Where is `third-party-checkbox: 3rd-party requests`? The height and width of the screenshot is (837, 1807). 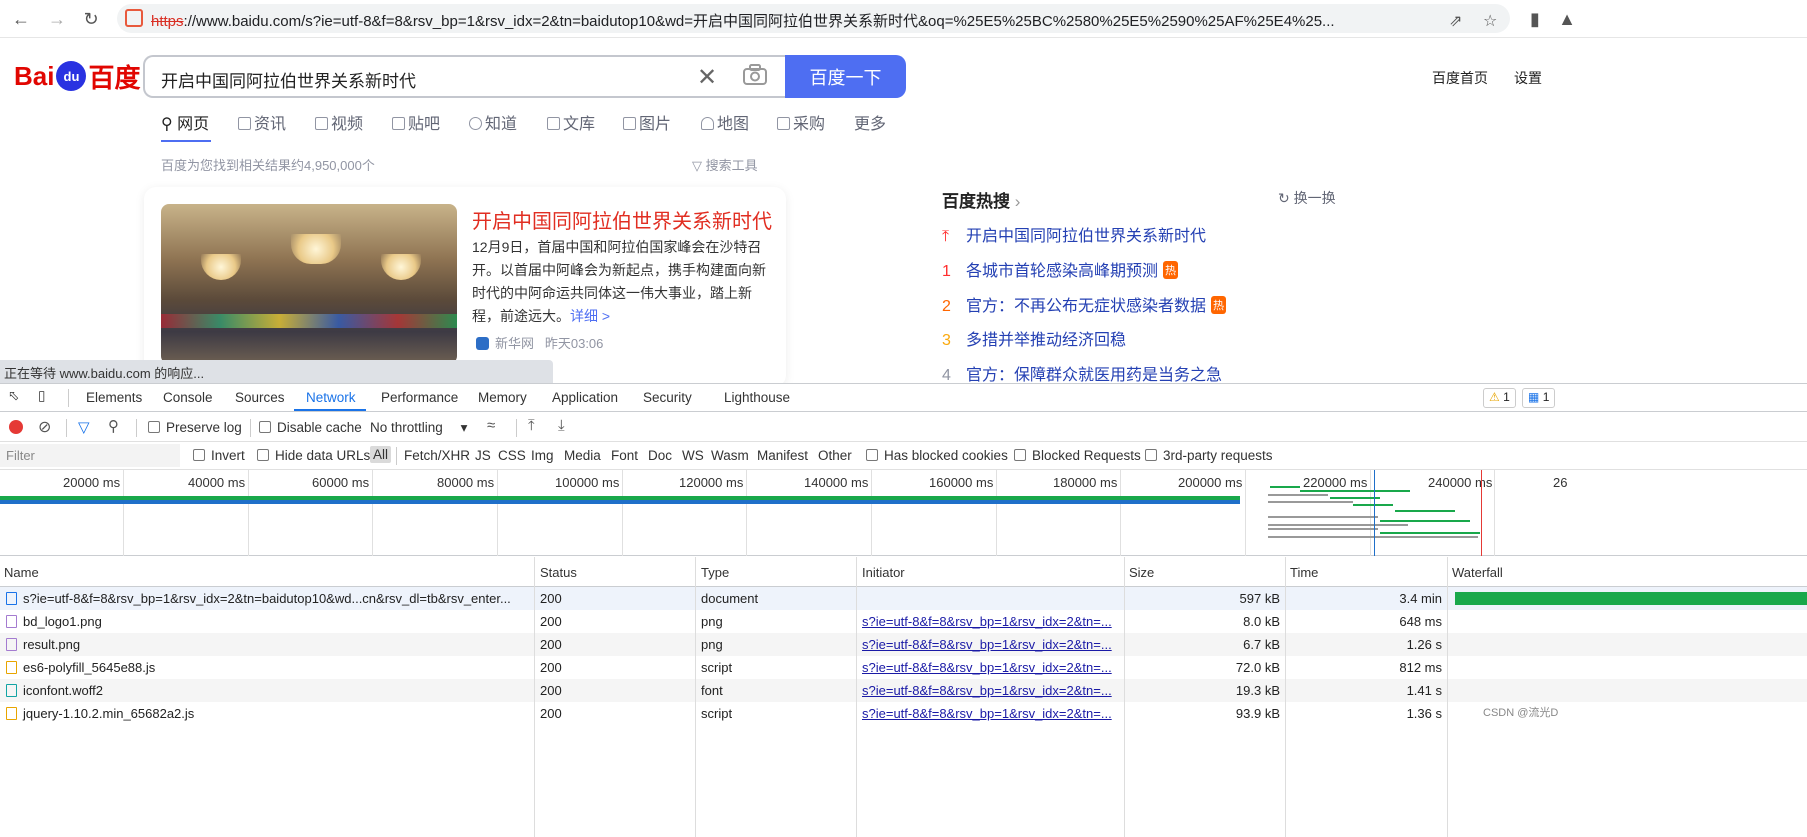
third-party-checkbox: 3rd-party requests is located at coordinates (1209, 455).